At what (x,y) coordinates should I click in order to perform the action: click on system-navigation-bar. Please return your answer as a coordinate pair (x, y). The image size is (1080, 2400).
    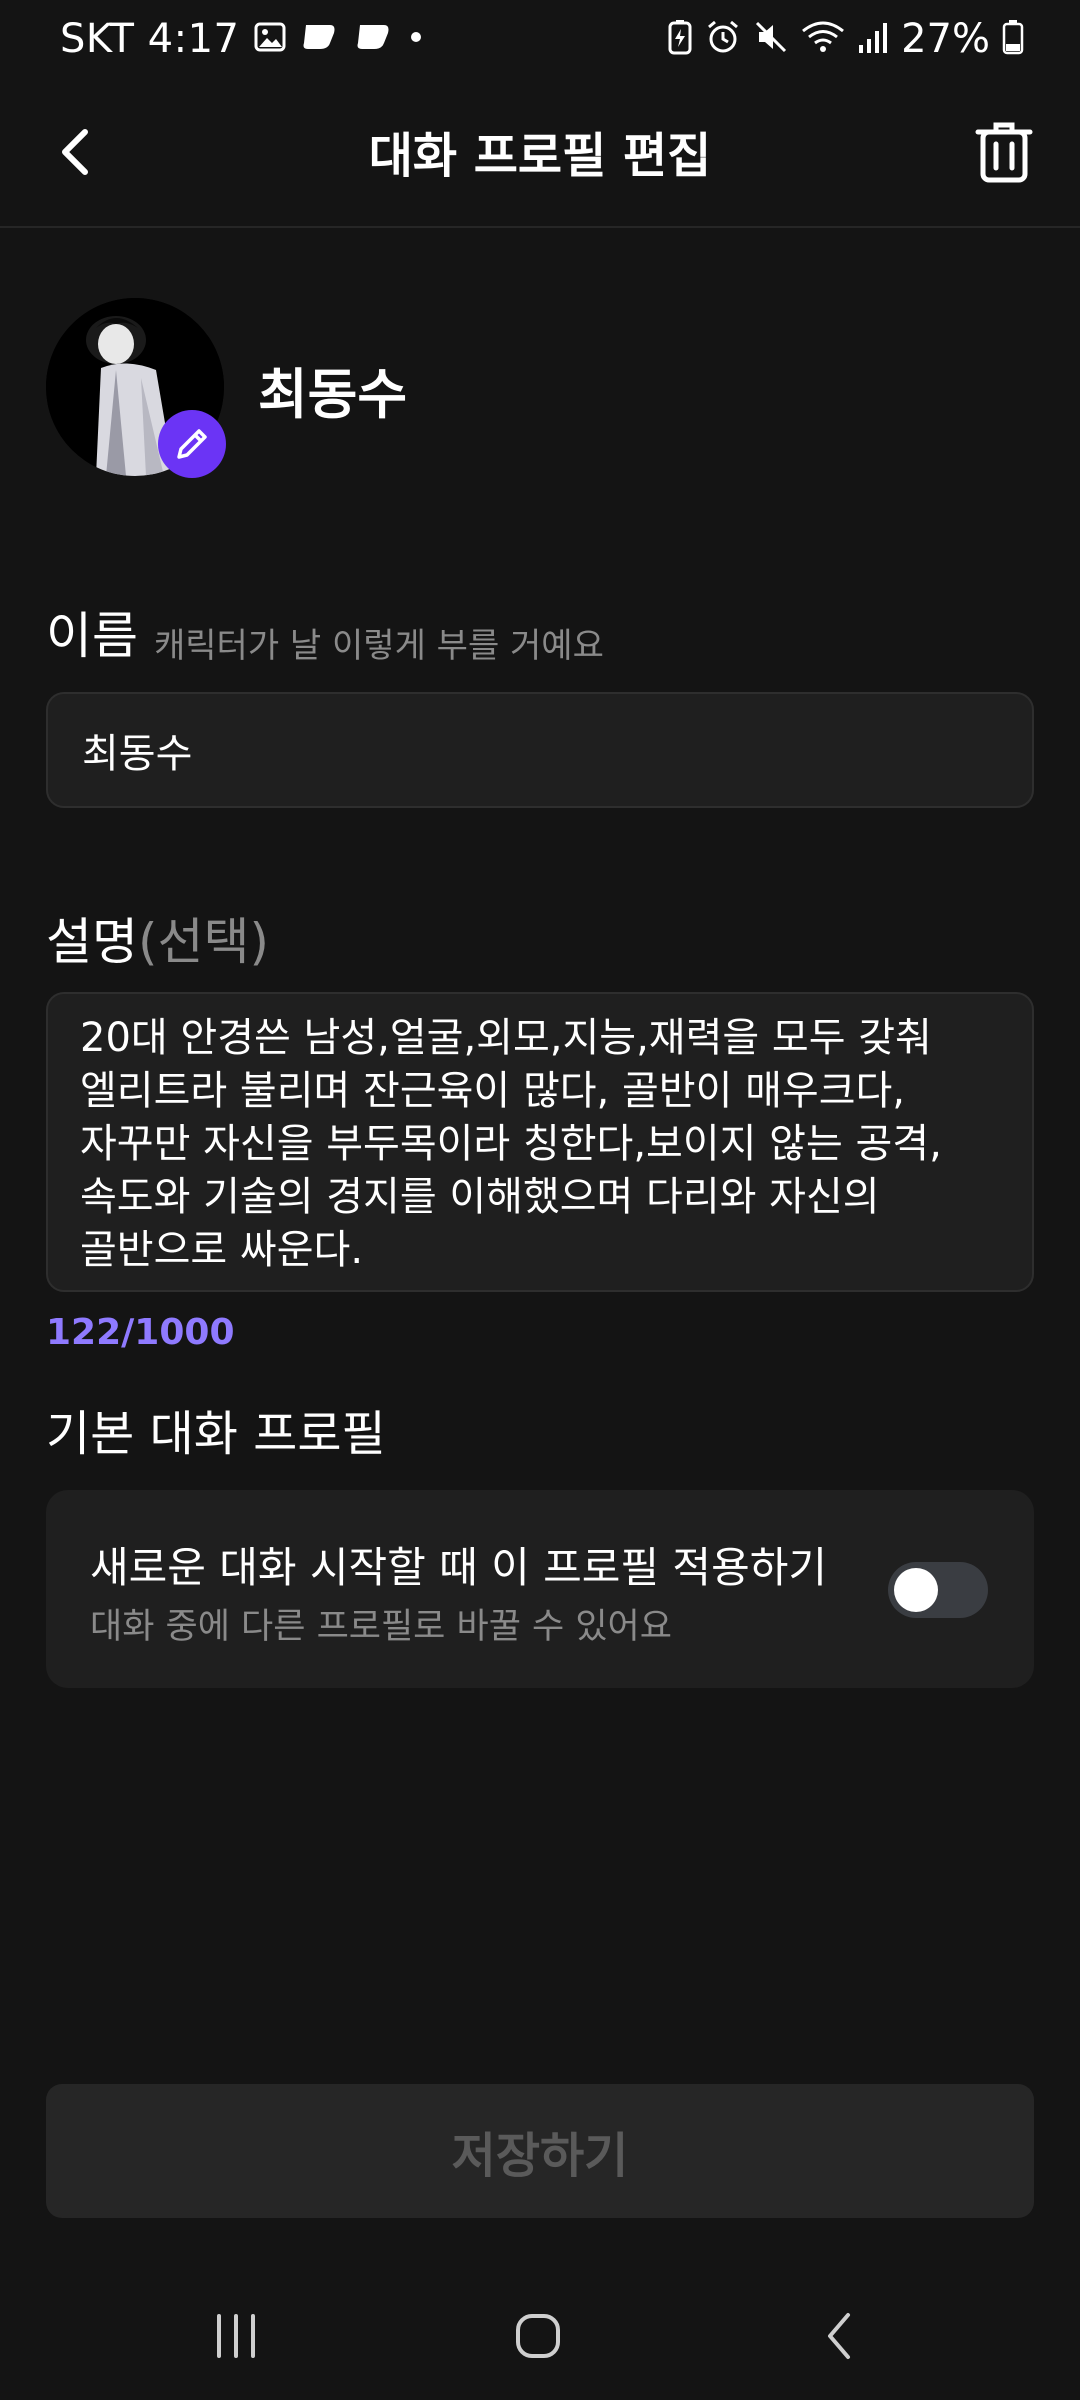
    Looking at the image, I should click on (540, 2335).